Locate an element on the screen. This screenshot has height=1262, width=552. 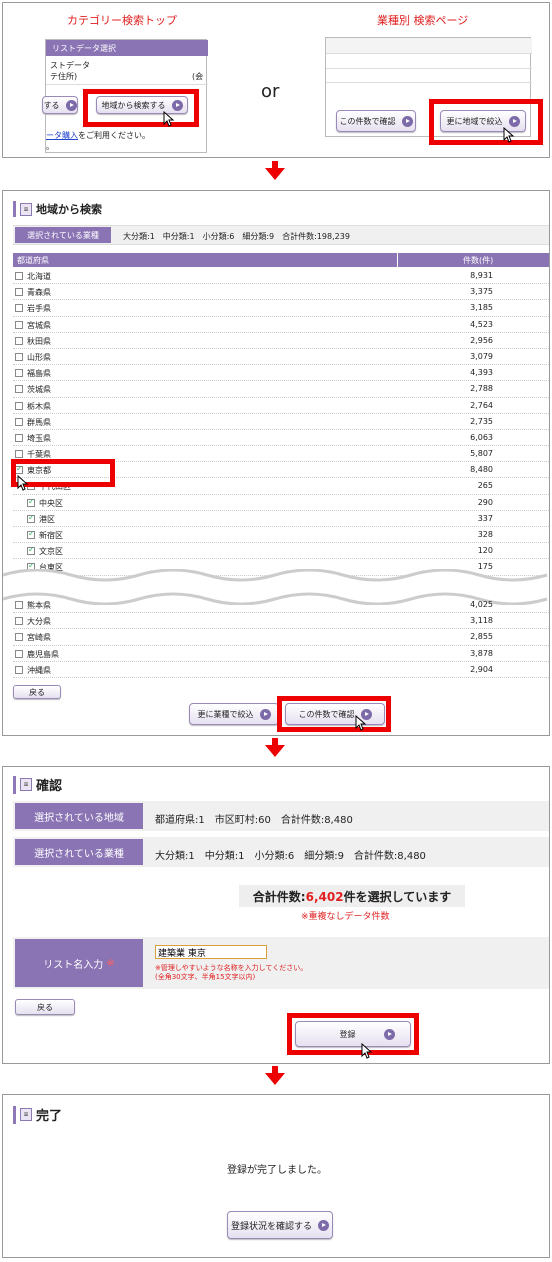
table-row: 北海道 8,931 is located at coordinates (281, 276).